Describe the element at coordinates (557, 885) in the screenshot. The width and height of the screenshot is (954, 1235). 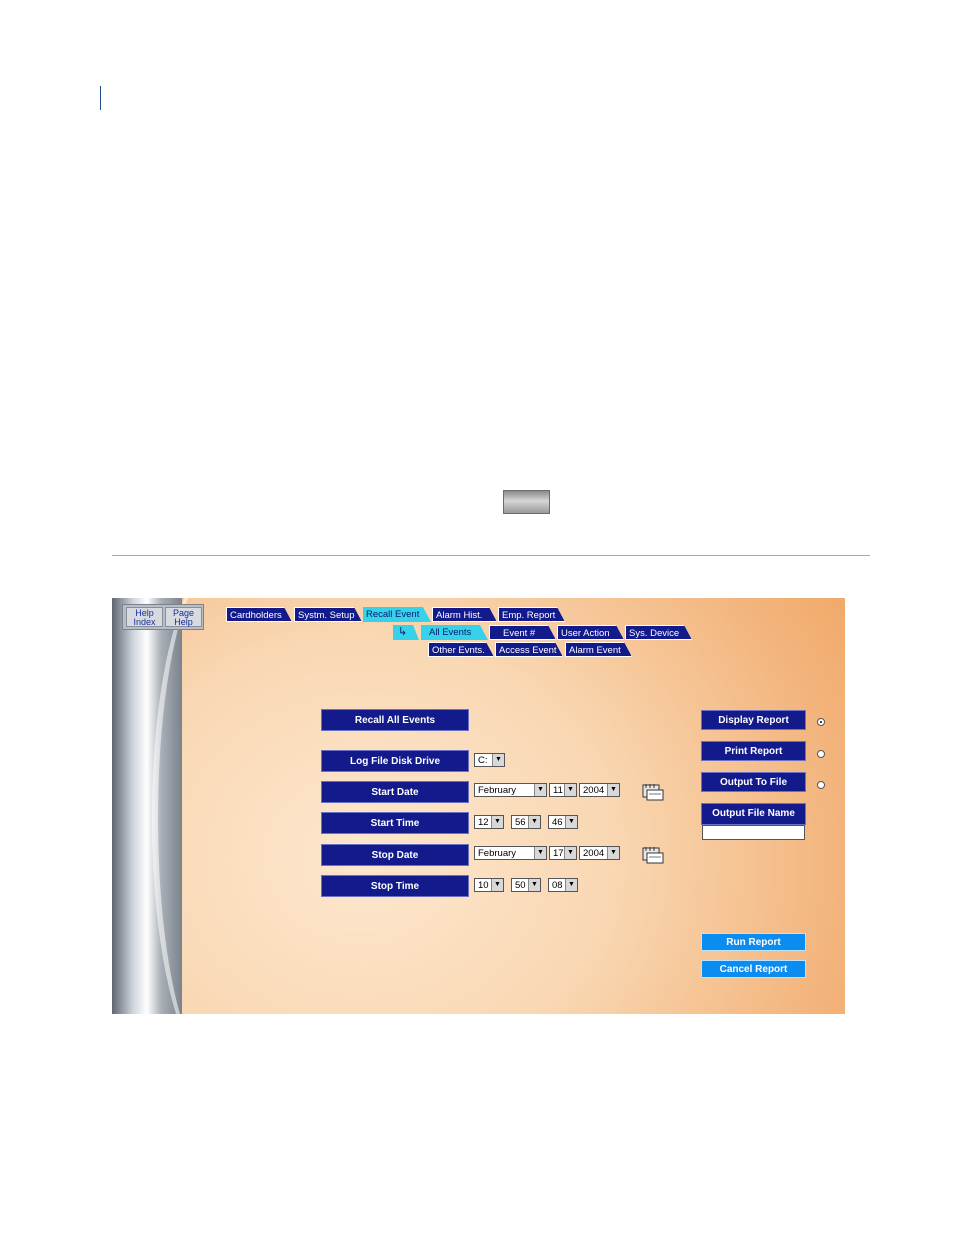
I see `stop-second-value: 08` at that location.